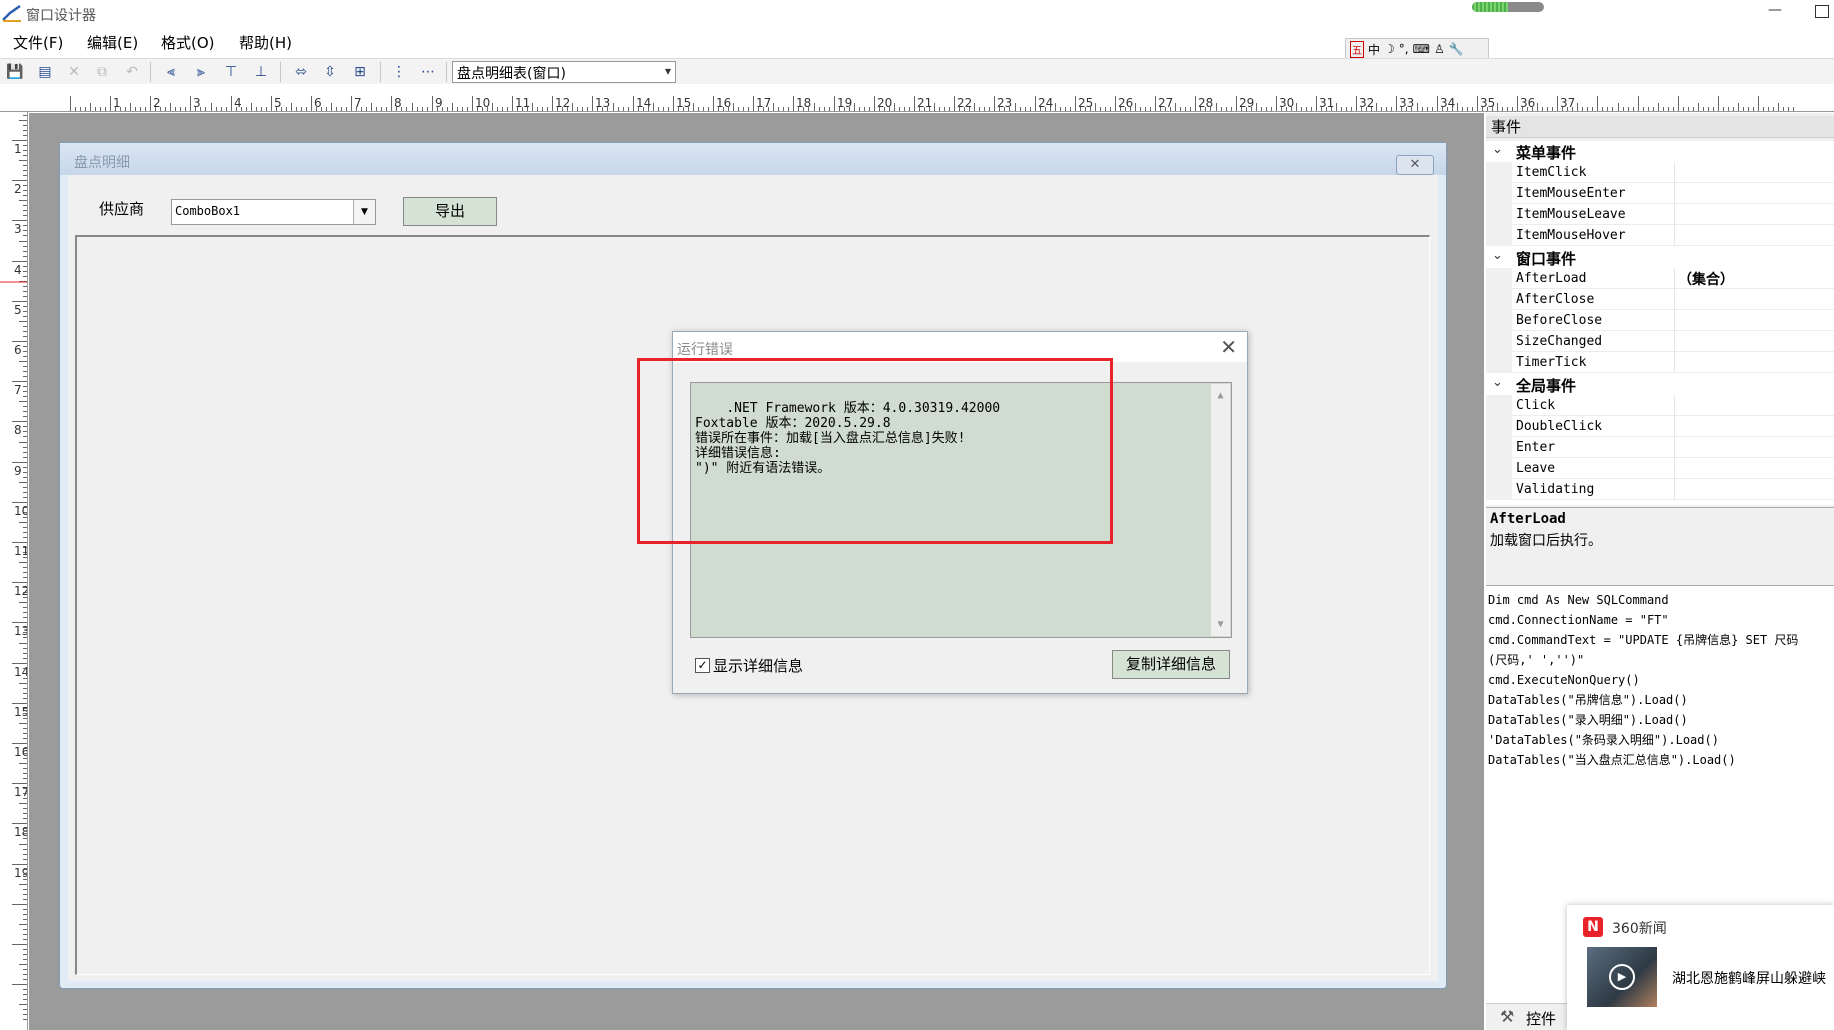  Describe the element at coordinates (1228, 347) in the screenshot. I see `close-icon: ✕` at that location.